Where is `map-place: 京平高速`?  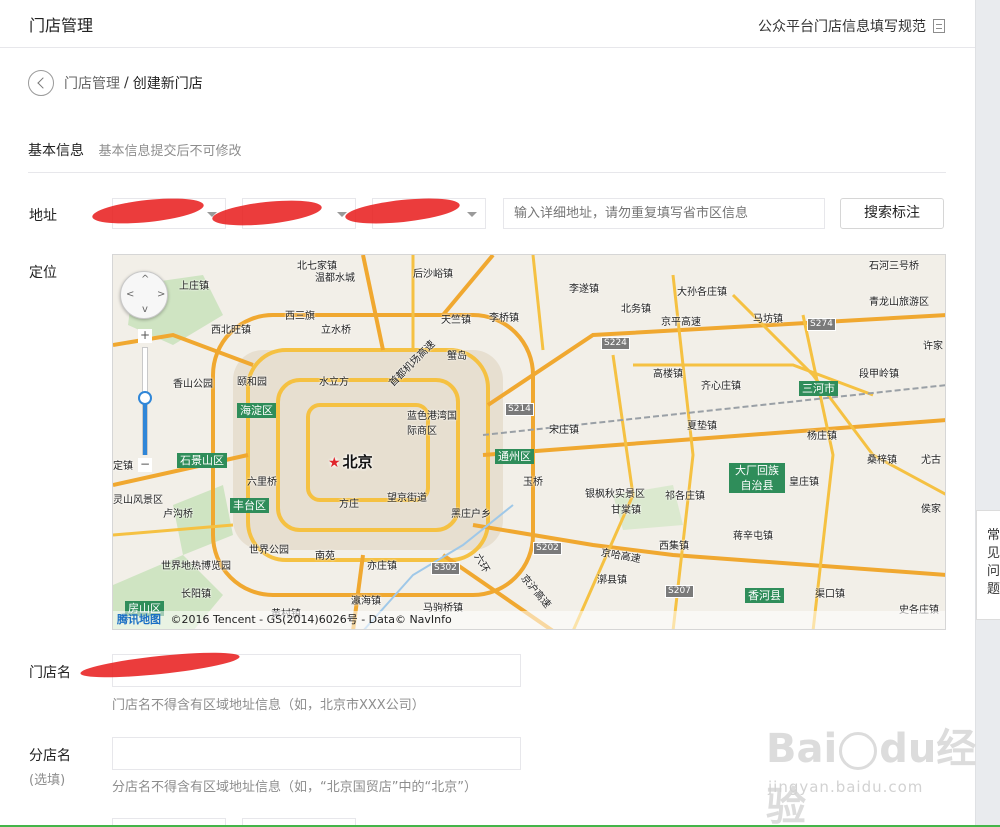
map-place: 京平高速 is located at coordinates (681, 322).